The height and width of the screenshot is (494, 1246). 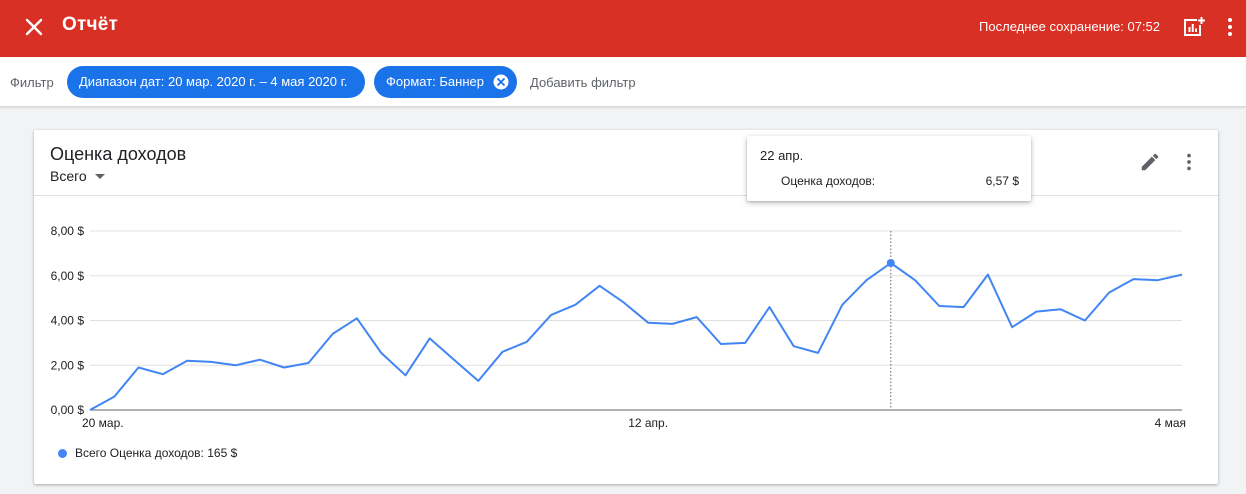 What do you see at coordinates (32, 82) in the screenshot?
I see `filter-label: Фильтр` at bounding box center [32, 82].